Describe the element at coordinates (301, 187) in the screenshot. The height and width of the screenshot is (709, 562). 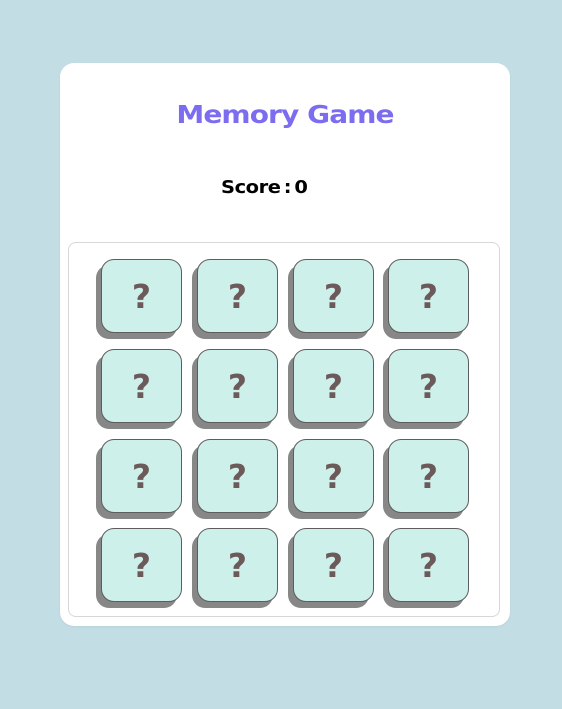
I see `score-value: 0` at that location.